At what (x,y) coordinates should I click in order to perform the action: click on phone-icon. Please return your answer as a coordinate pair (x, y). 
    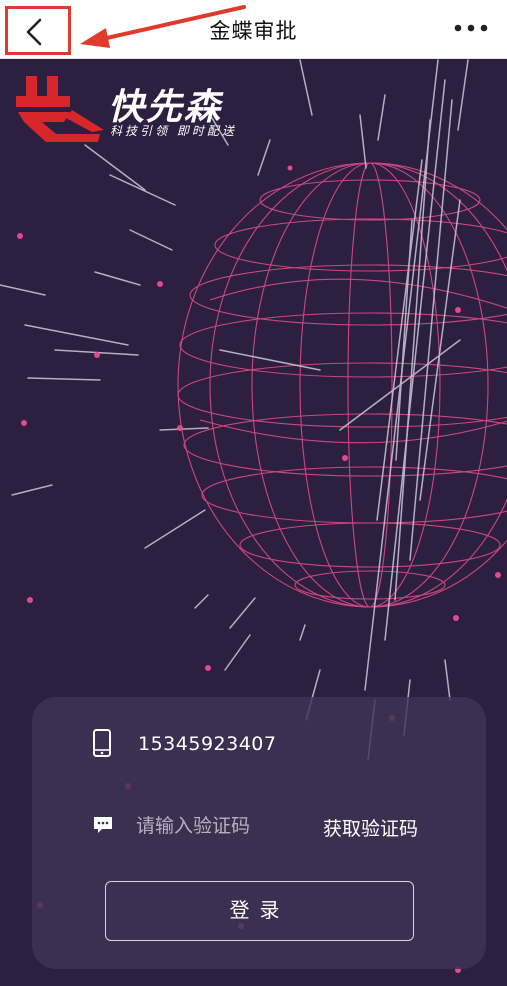
    Looking at the image, I should click on (102, 743).